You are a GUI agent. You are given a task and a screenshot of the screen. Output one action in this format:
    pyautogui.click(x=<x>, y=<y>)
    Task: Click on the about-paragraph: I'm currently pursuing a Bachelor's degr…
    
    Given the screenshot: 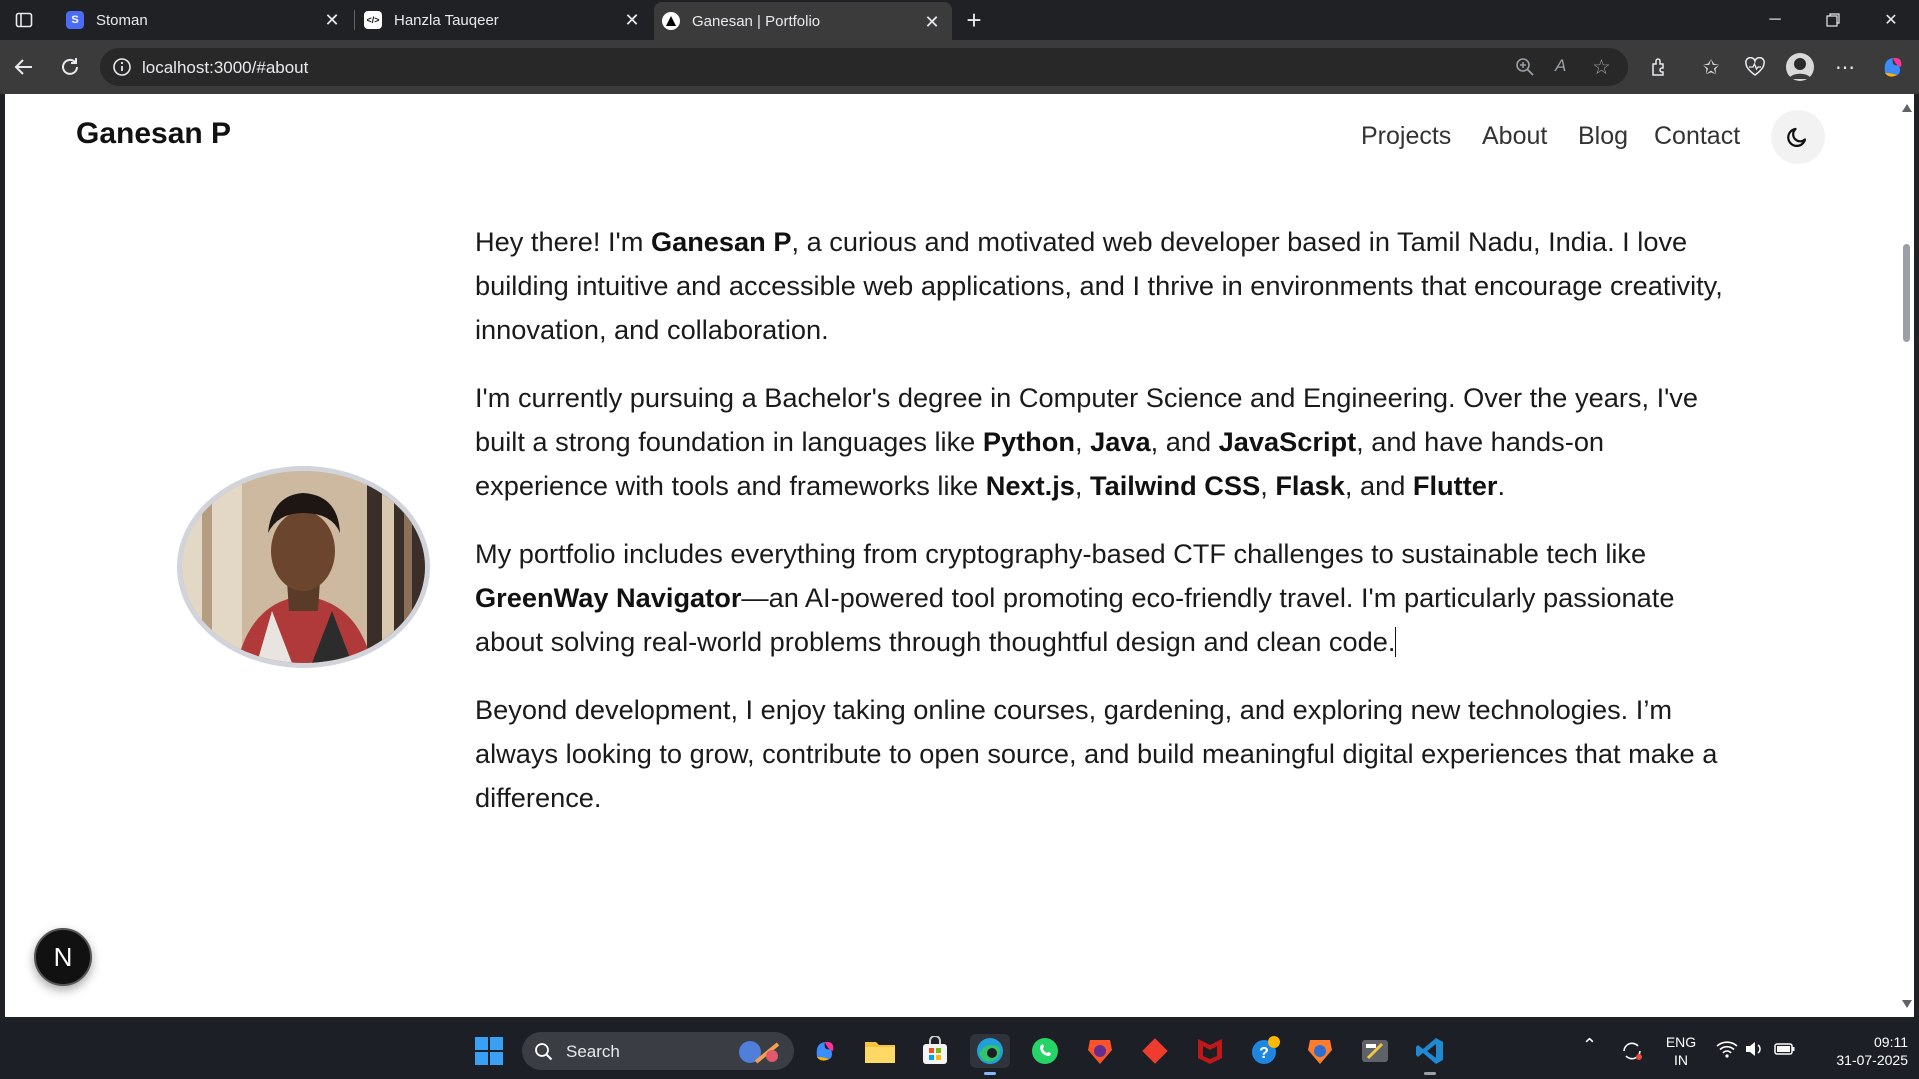 What is the action you would take?
    pyautogui.click(x=1105, y=442)
    